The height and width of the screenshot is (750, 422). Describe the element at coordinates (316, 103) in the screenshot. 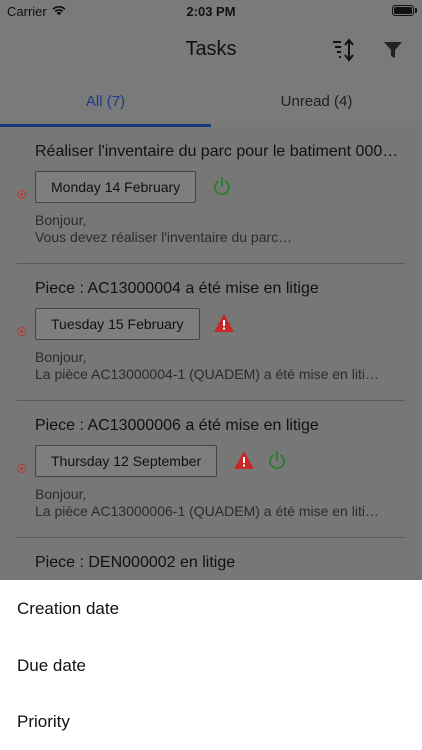

I see `tab-unread: Unread (4)` at that location.